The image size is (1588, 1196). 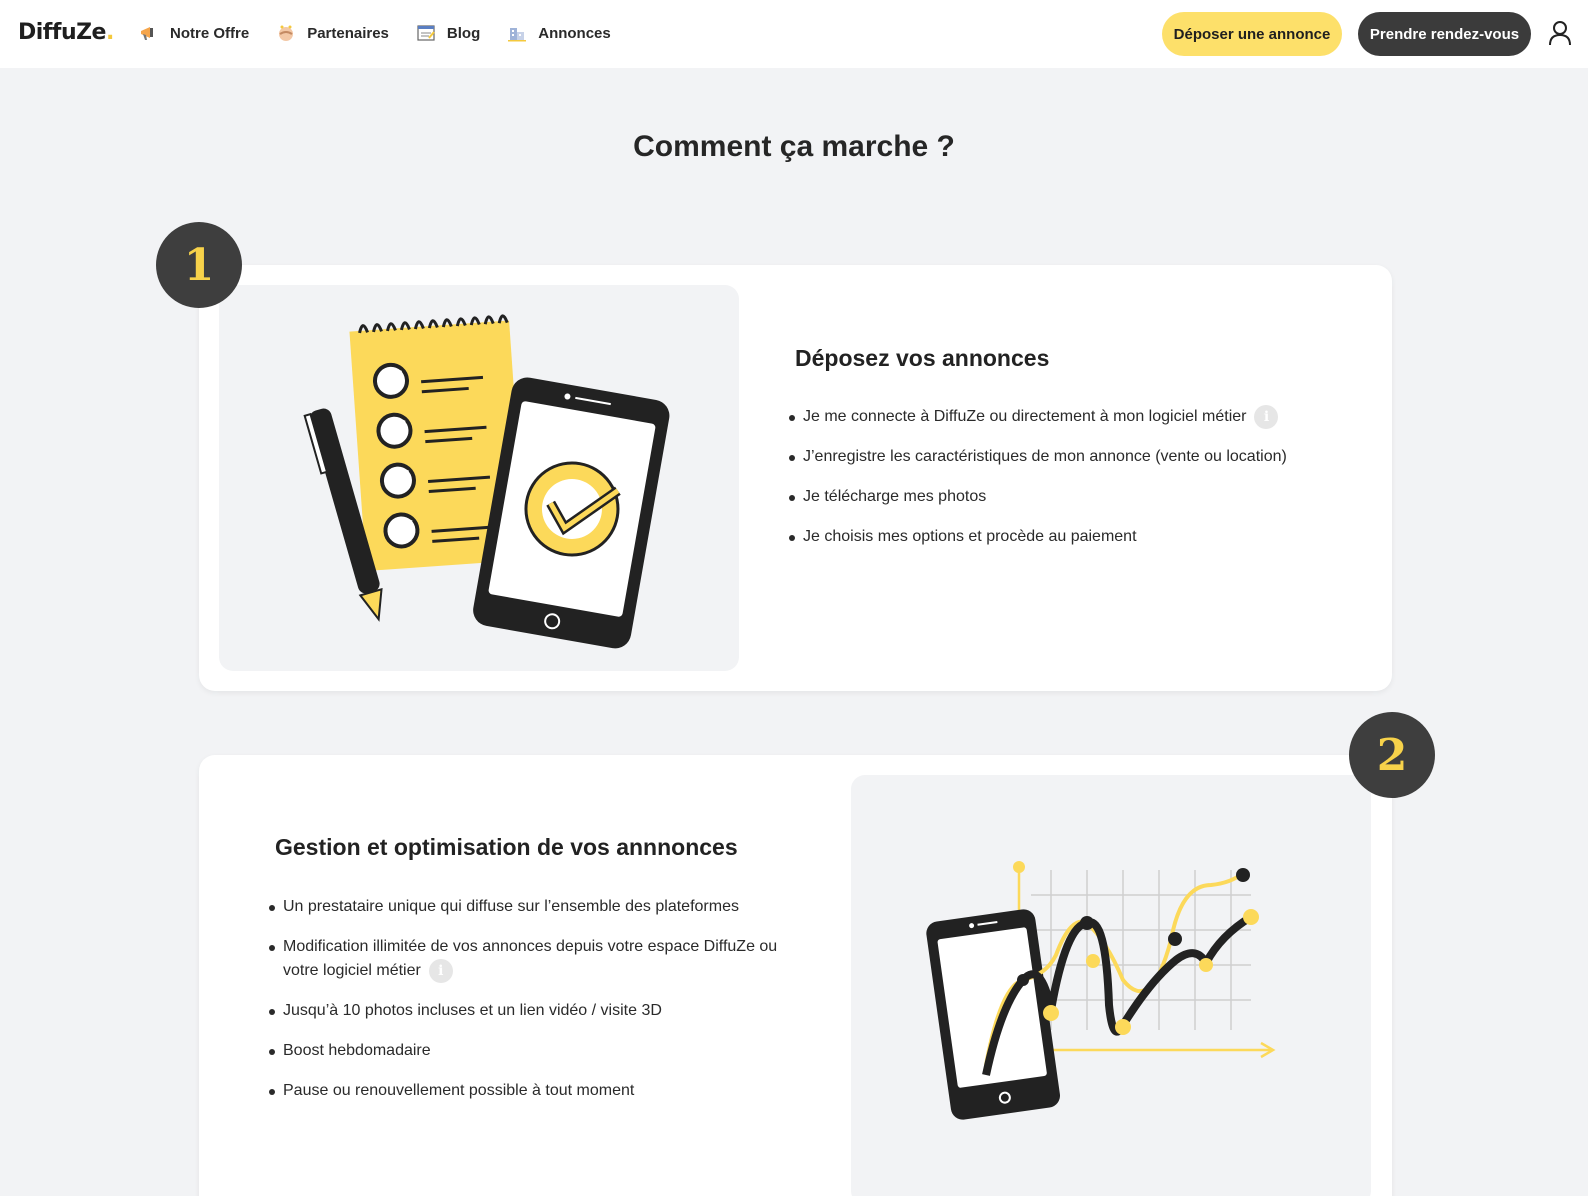 I want to click on nav-item-annonces: Annonces, so click(x=558, y=33).